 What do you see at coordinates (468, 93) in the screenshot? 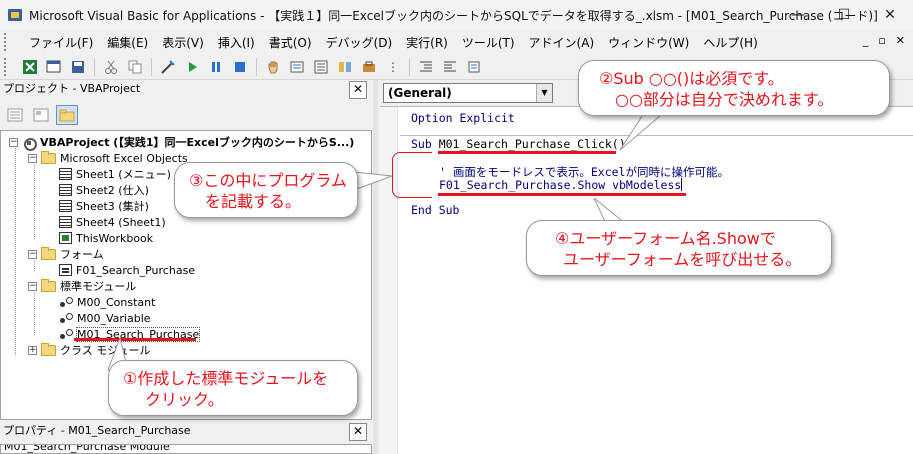
I see `object-combo: (General) ▼` at bounding box center [468, 93].